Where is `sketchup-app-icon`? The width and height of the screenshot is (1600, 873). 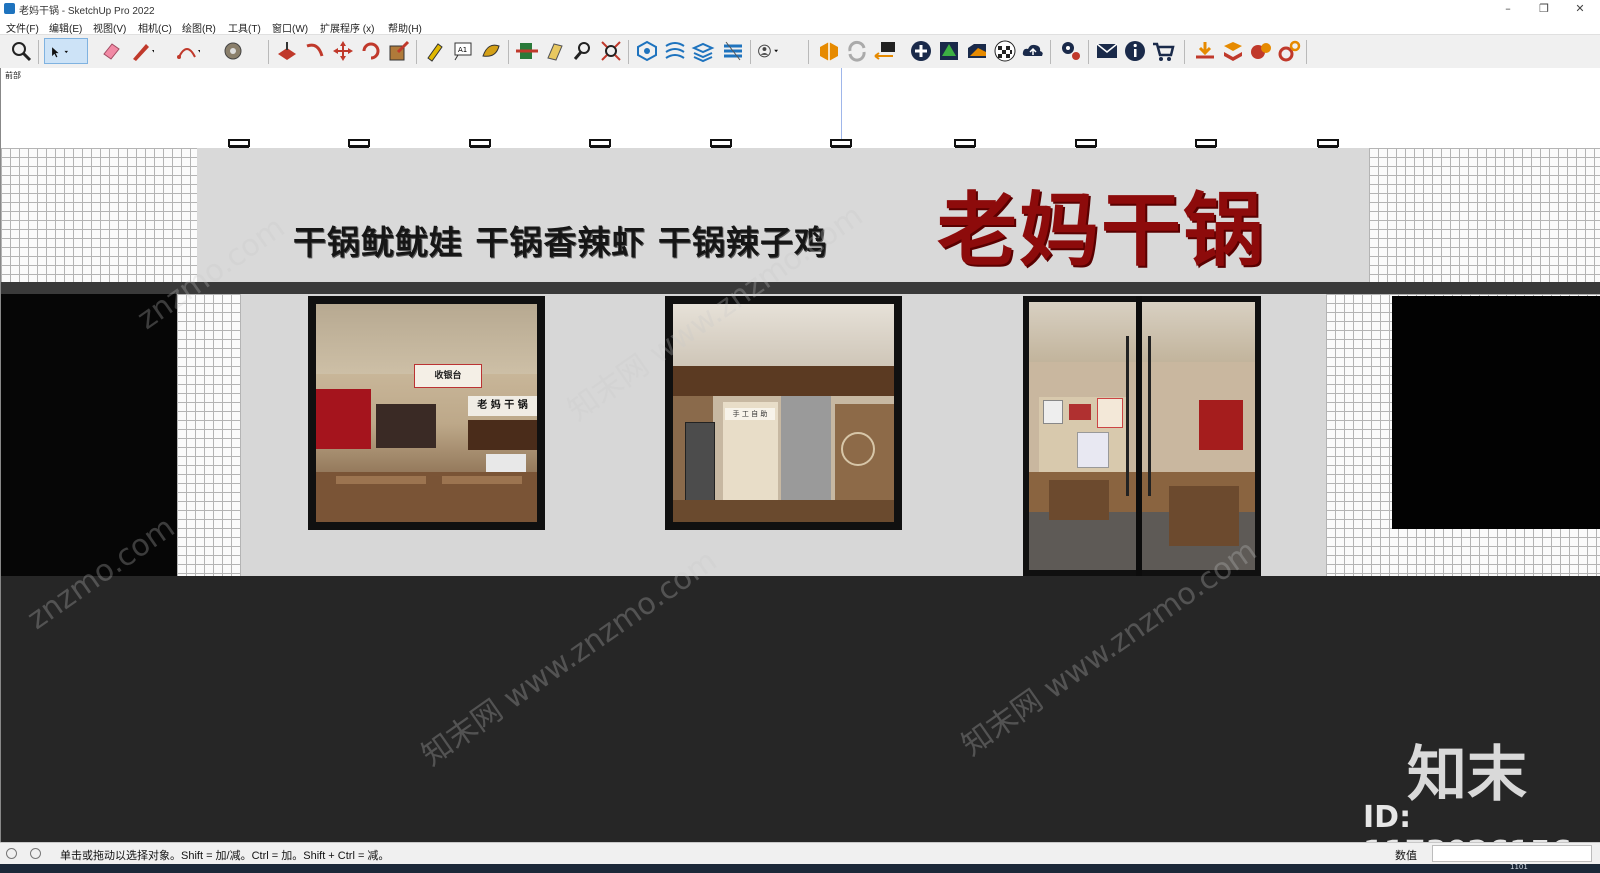
sketchup-app-icon is located at coordinates (9, 8).